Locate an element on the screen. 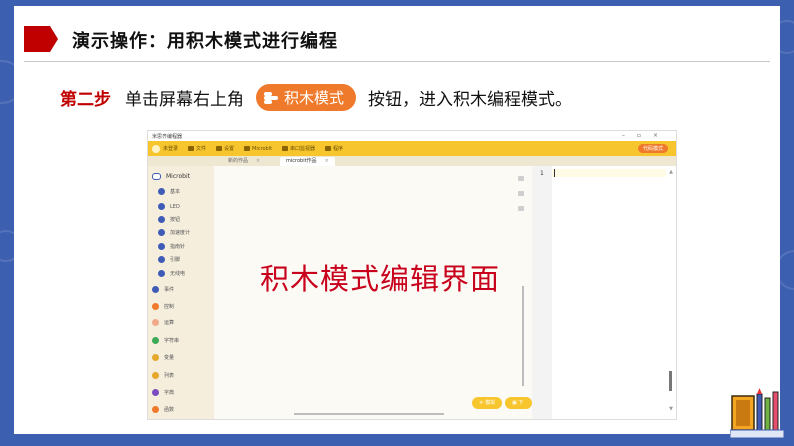  upload-button-label: 下载 is located at coordinates (518, 409).